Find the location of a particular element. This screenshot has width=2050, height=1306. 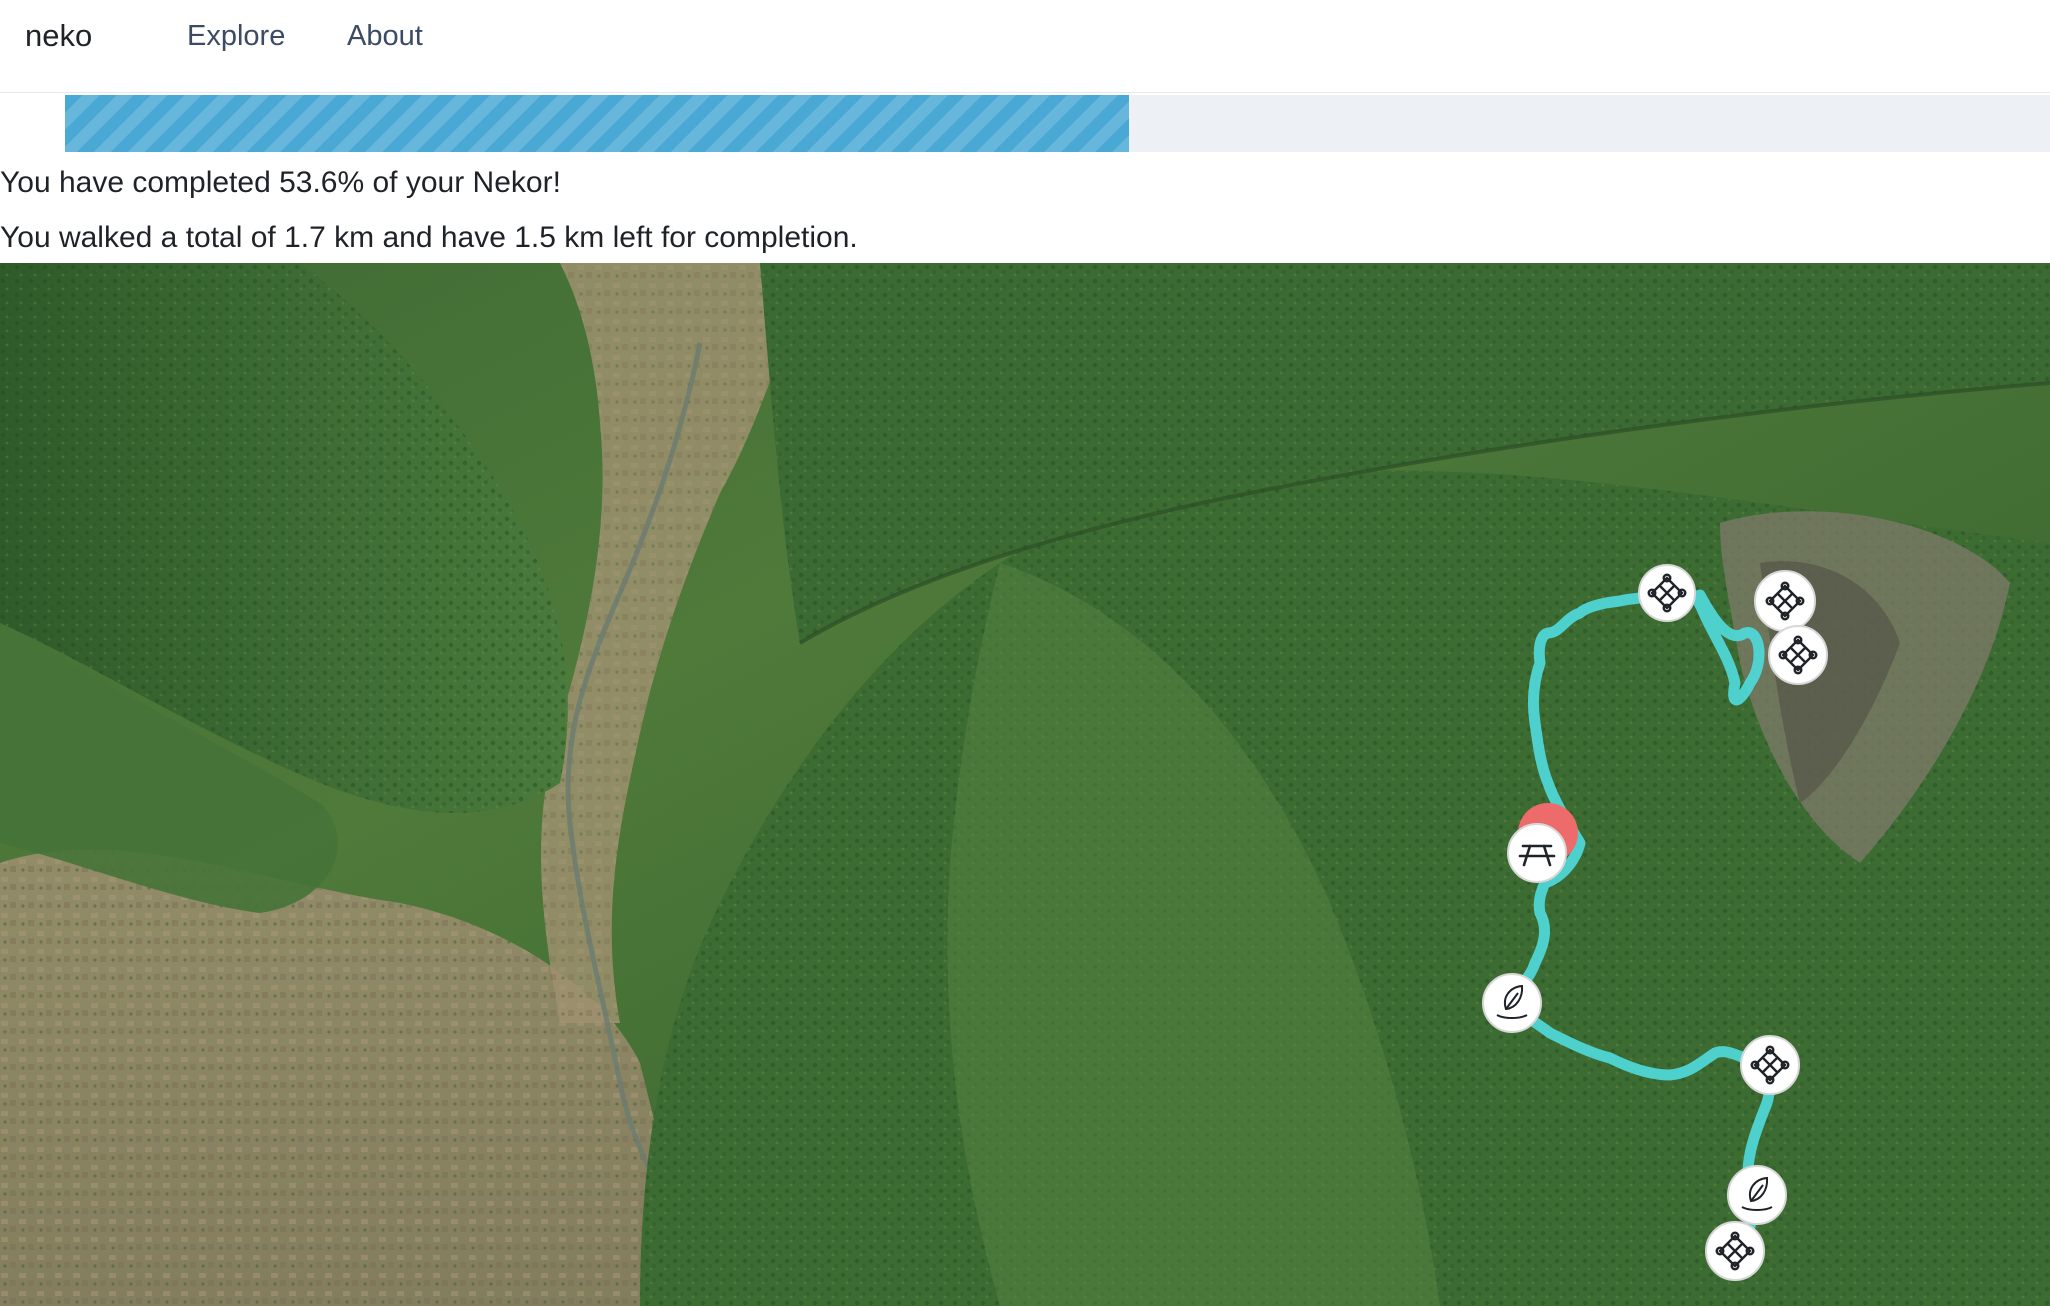

nav-link-about: About is located at coordinates (385, 36).